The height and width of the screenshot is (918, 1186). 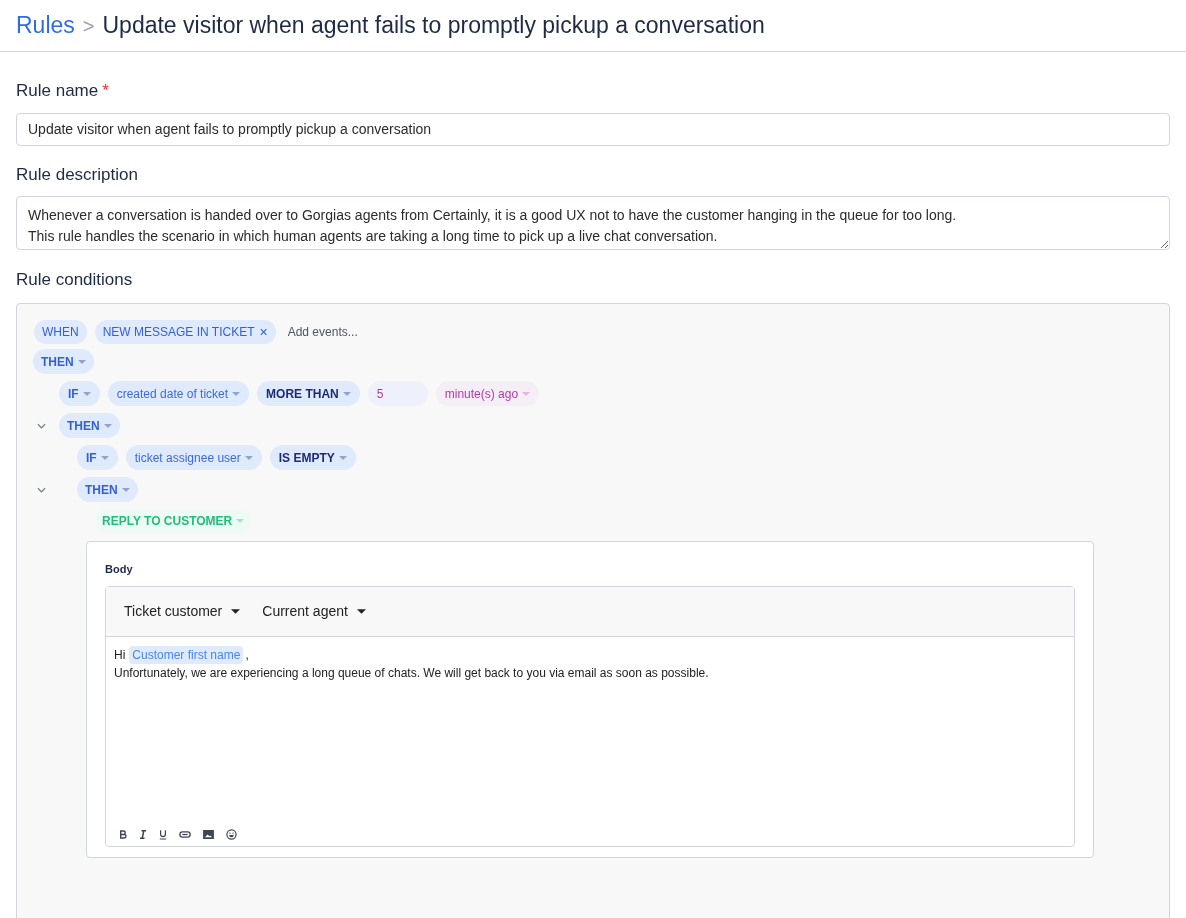 I want to click on field-dropdown: ticket assignee user, so click(x=193, y=457).